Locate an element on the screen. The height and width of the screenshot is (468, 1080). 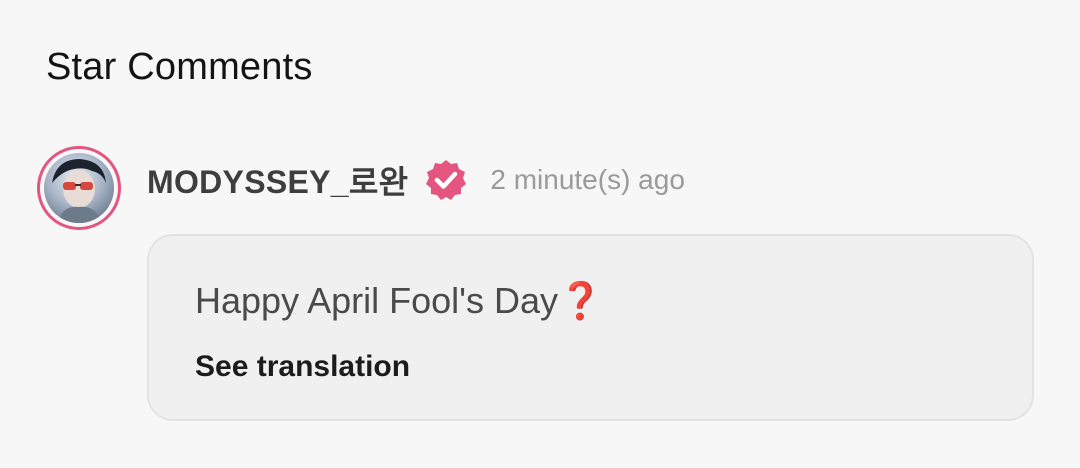
avatar is located at coordinates (79, 188).